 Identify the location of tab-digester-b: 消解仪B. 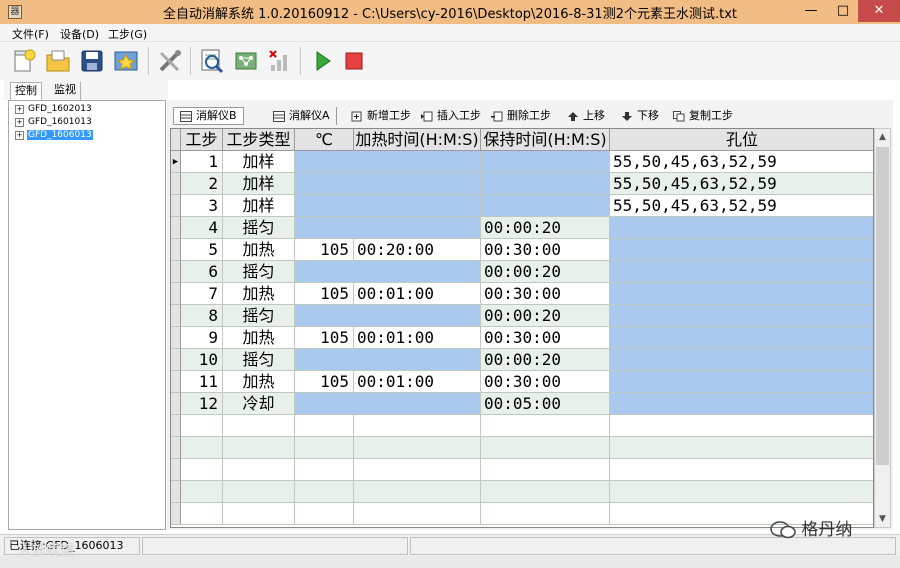
(208, 116).